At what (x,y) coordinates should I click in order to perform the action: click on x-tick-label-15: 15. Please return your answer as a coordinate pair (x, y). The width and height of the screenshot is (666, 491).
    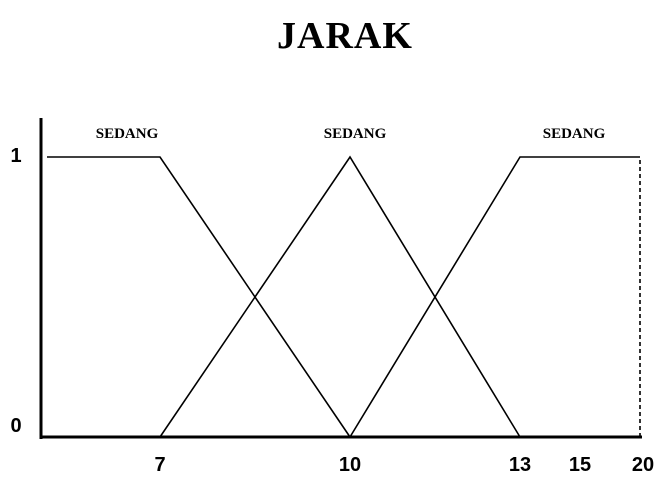
    Looking at the image, I should click on (580, 465).